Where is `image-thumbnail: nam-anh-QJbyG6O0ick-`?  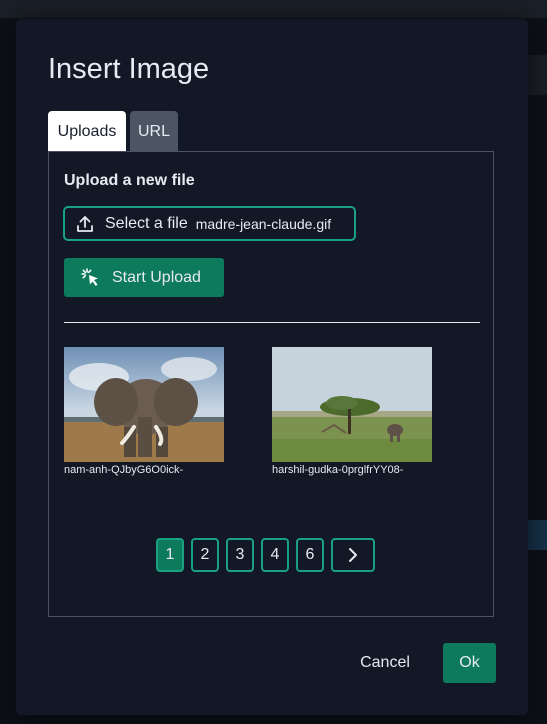
image-thumbnail: nam-anh-QJbyG6O0ick- is located at coordinates (144, 411).